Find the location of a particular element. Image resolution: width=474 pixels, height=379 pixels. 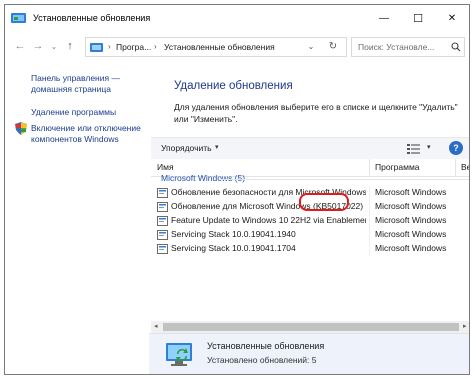

scrollbar-thumb is located at coordinates (311, 327).